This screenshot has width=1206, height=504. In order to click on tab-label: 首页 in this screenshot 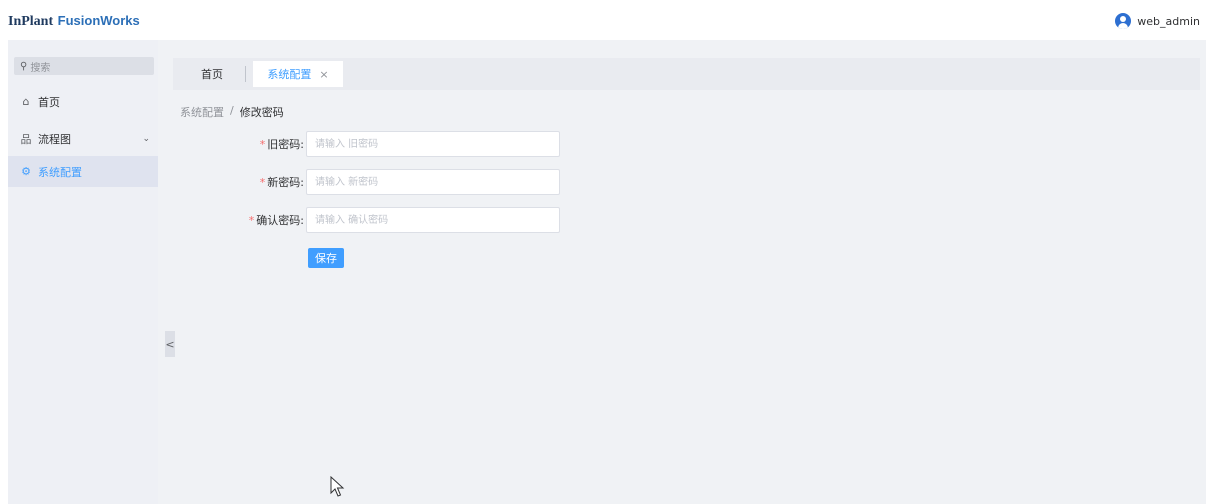, I will do `click(212, 74)`.